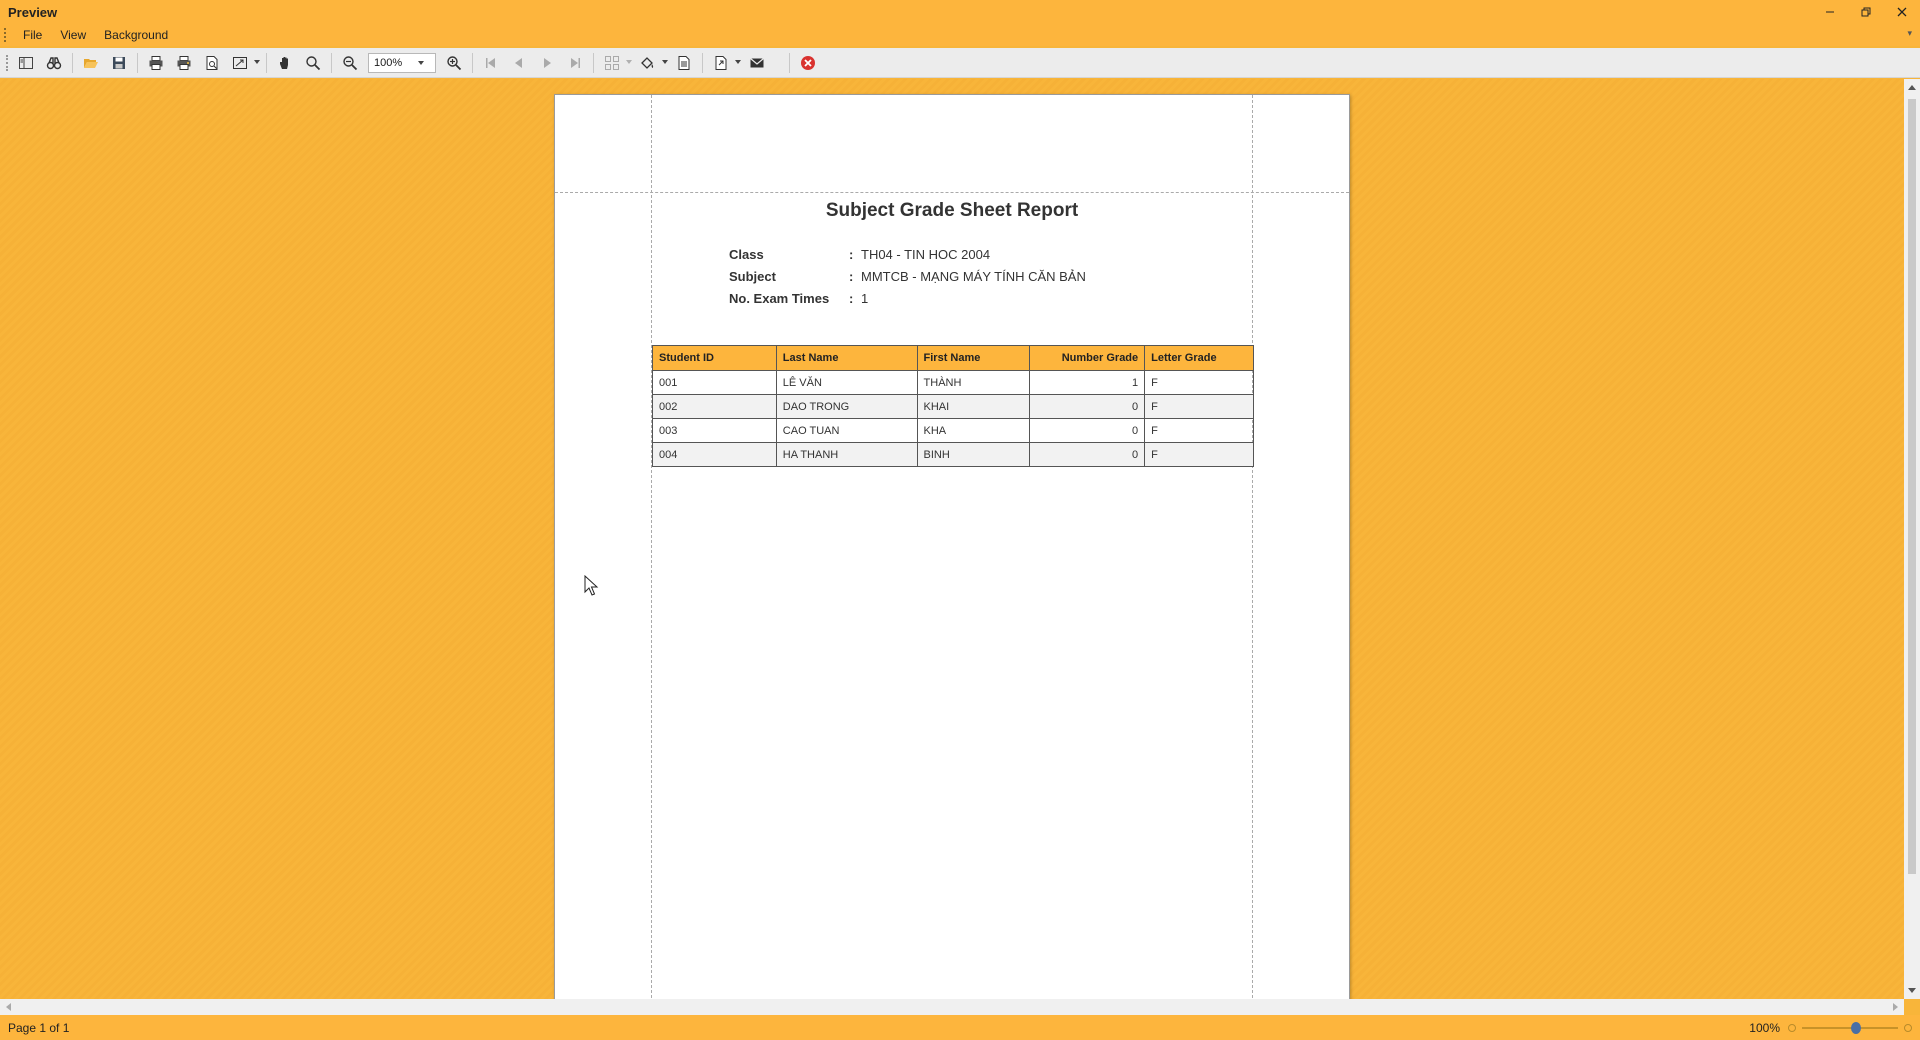 Image resolution: width=1920 pixels, height=1040 pixels. I want to click on cell-first-name: KHAI, so click(973, 406).